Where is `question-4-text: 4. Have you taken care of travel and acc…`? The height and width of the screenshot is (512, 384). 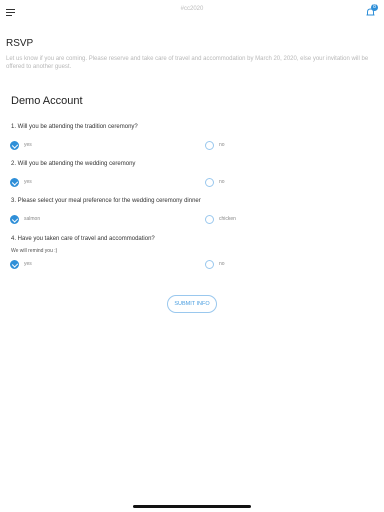
question-4-text: 4. Have you taken care of travel and acc… is located at coordinates (83, 239).